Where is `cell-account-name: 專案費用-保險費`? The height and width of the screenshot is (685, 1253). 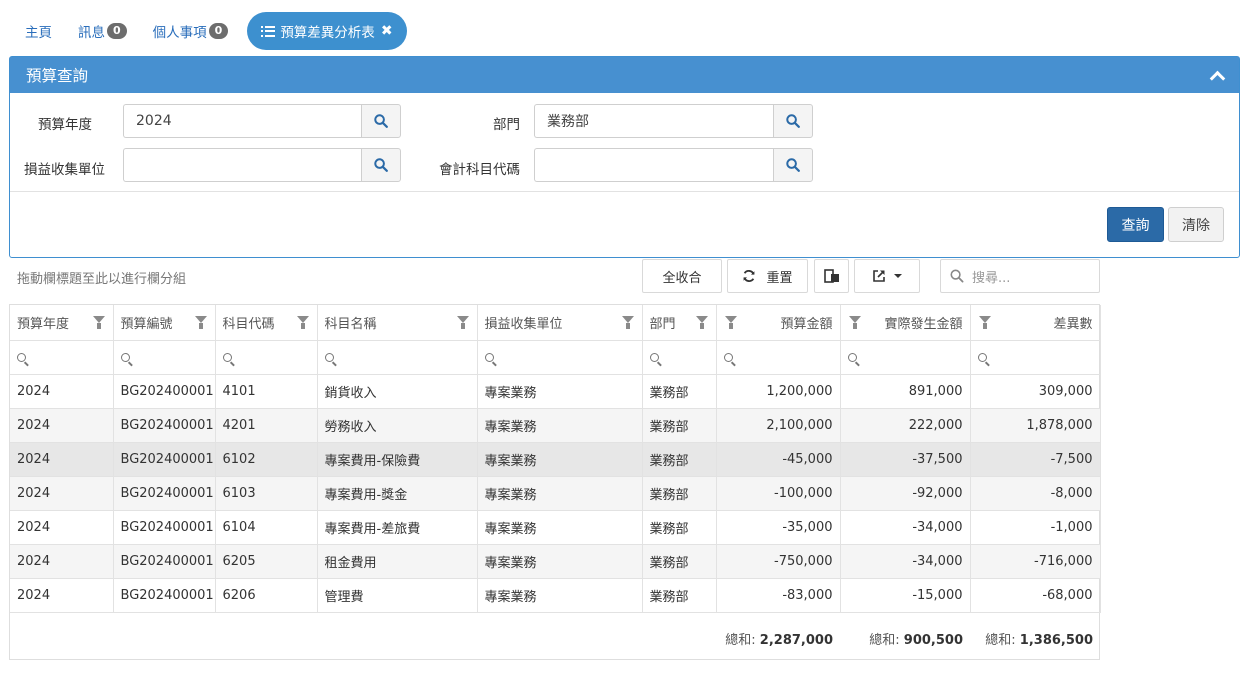 cell-account-name: 專案費用-保險費 is located at coordinates (397, 459).